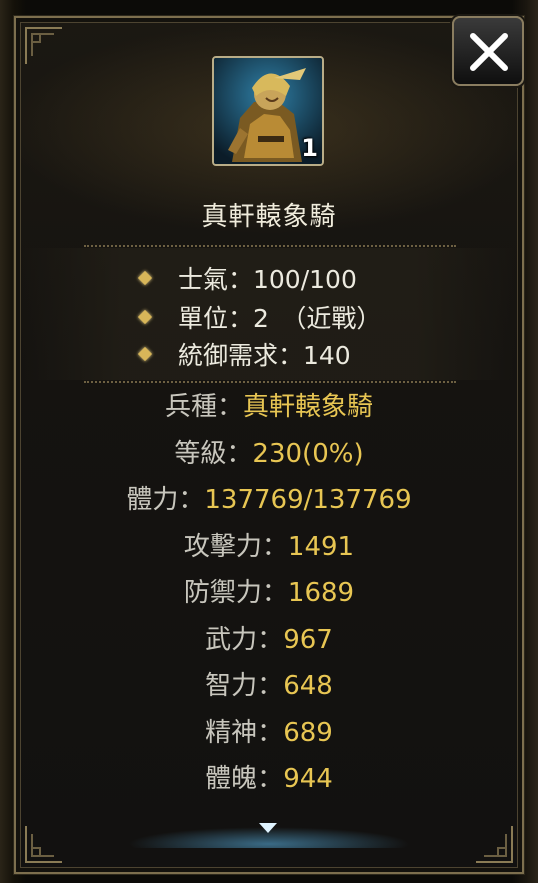  Describe the element at coordinates (308, 640) in the screenshot. I see `stat-value: 967` at that location.